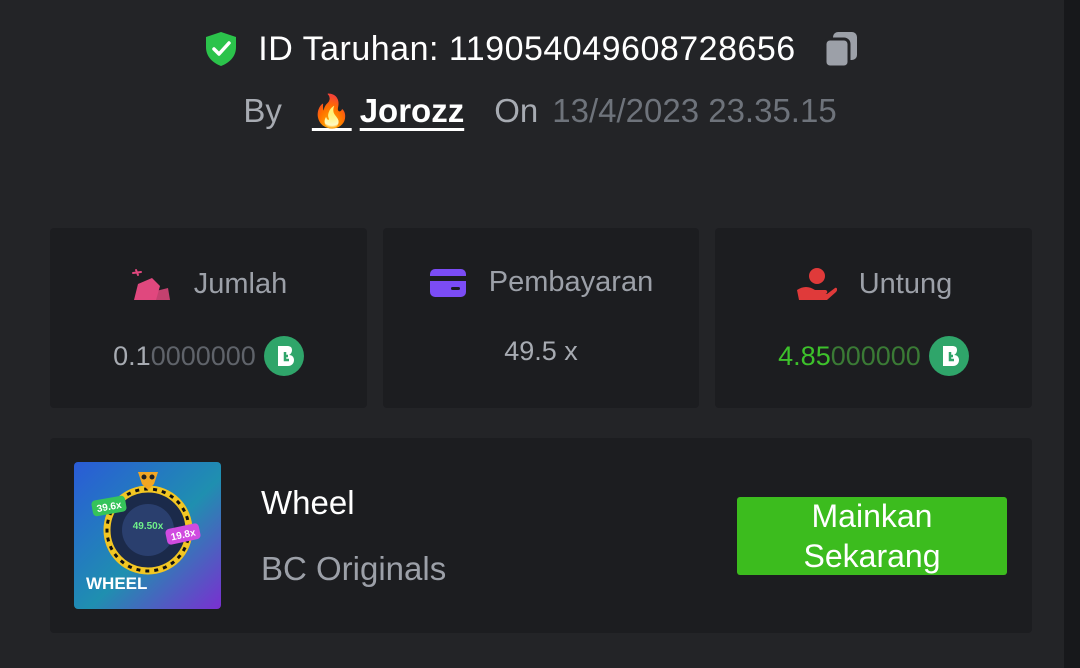  What do you see at coordinates (540, 111) in the screenshot?
I see `author-row: By 🔥 Jorozz On 13/4/2023 23.35.15` at bounding box center [540, 111].